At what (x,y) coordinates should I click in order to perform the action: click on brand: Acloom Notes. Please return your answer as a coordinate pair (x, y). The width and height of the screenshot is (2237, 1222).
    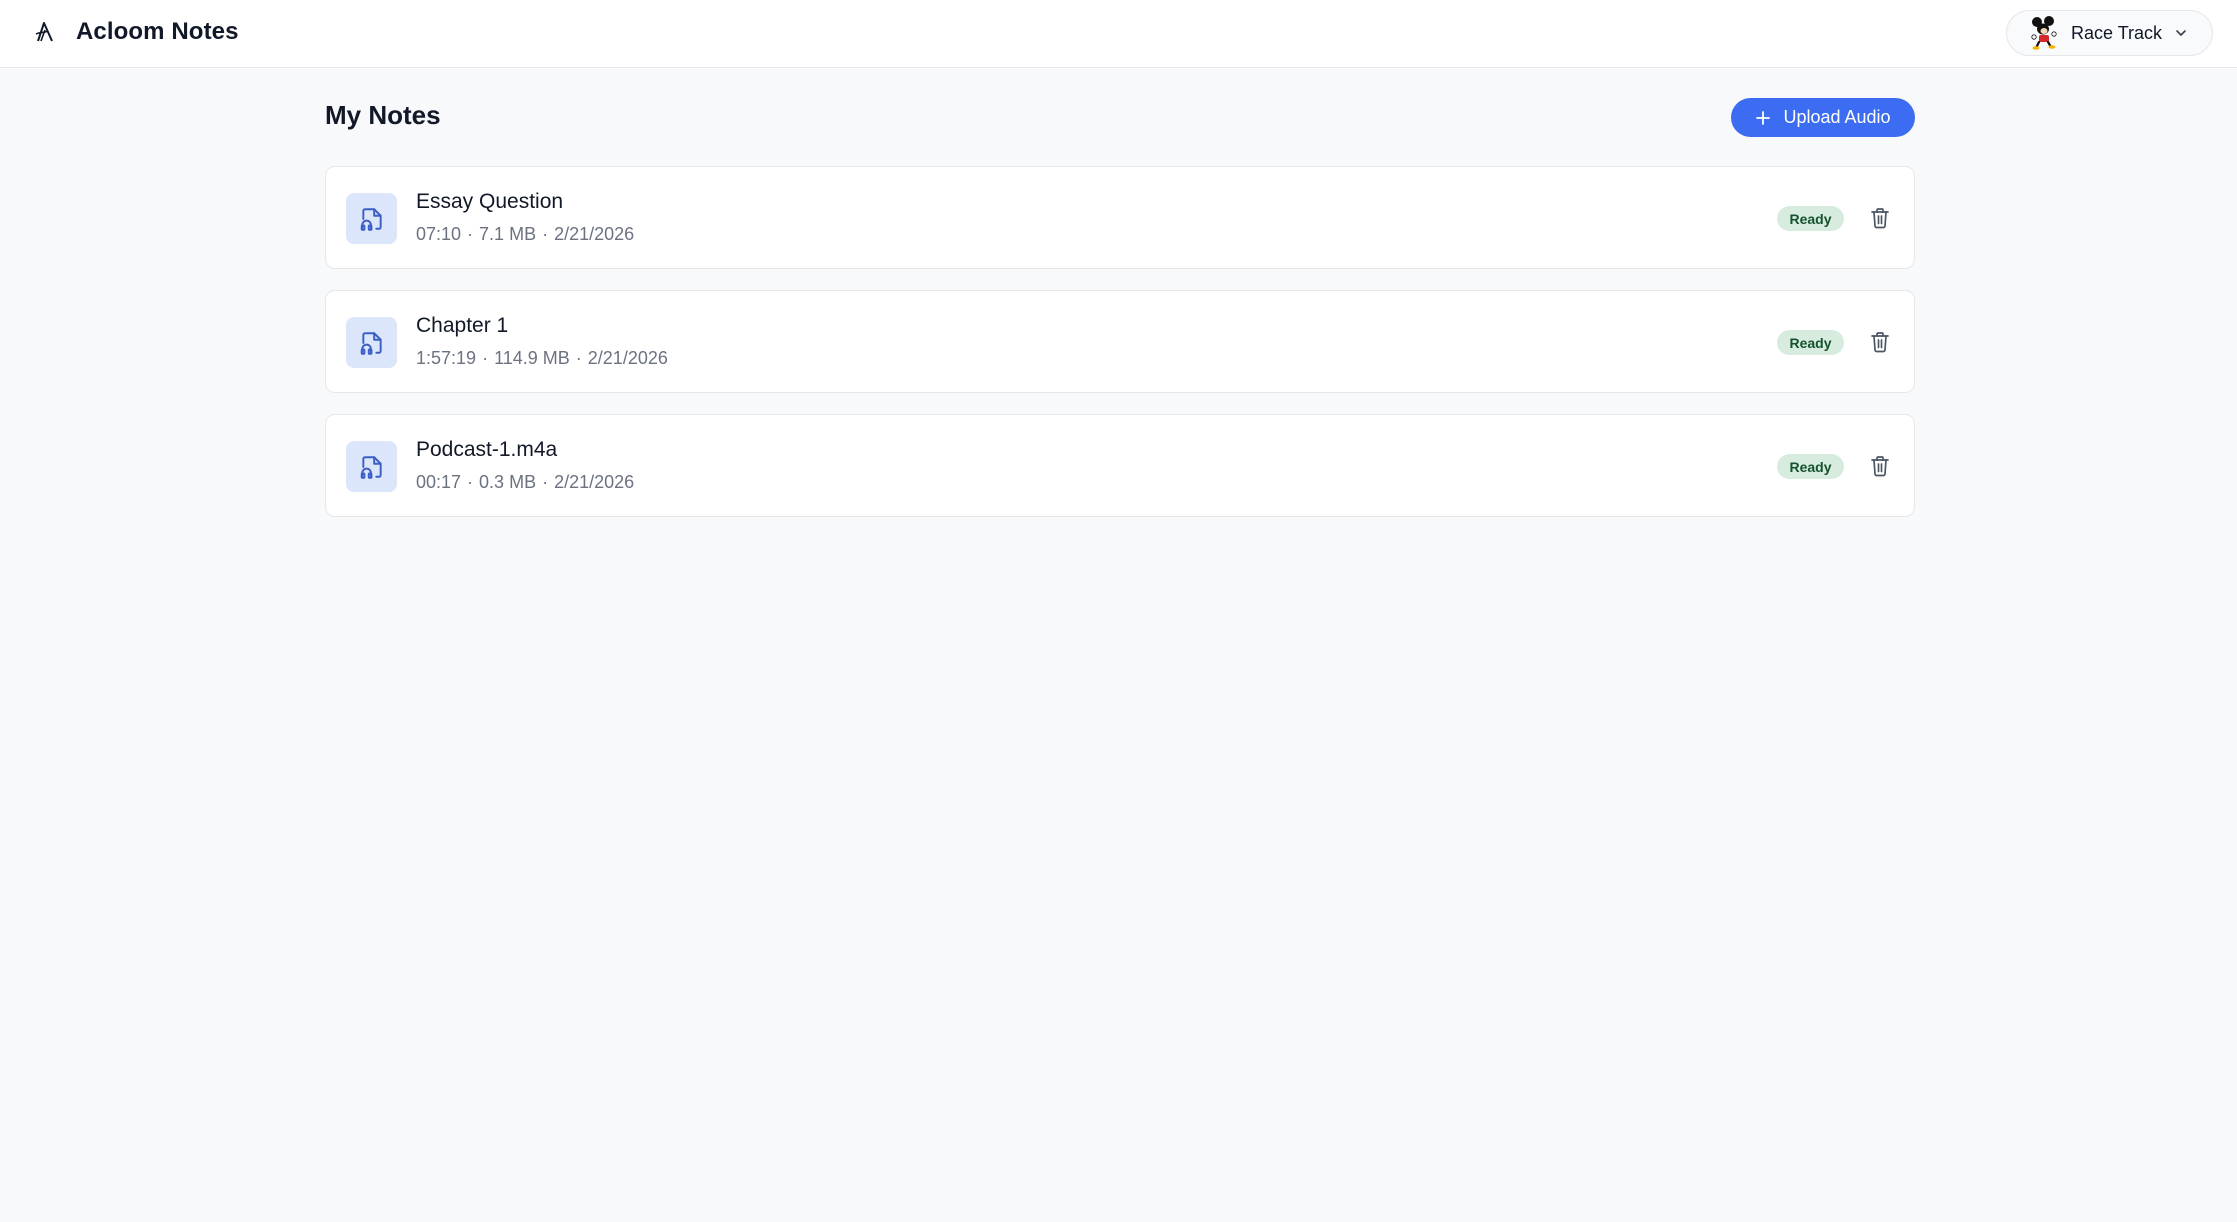
    Looking at the image, I should click on (136, 32).